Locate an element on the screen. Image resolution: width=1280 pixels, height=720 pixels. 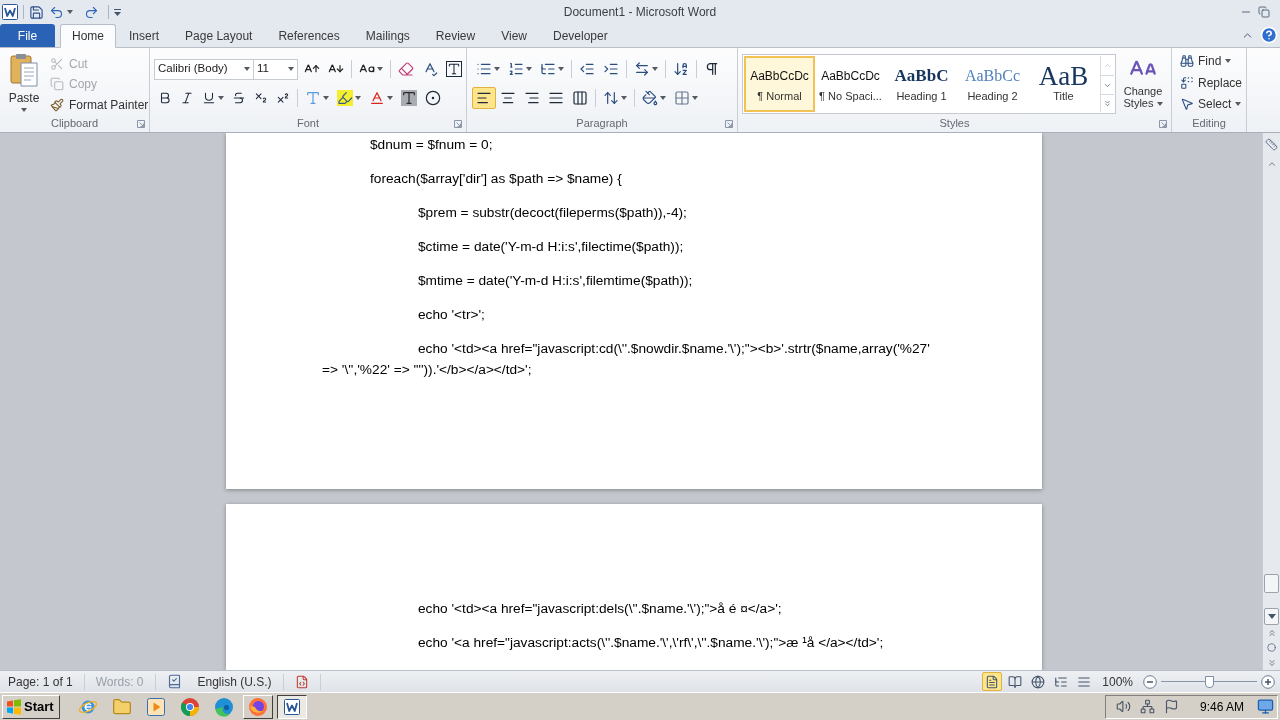
indent-icon is located at coordinates (611, 69).